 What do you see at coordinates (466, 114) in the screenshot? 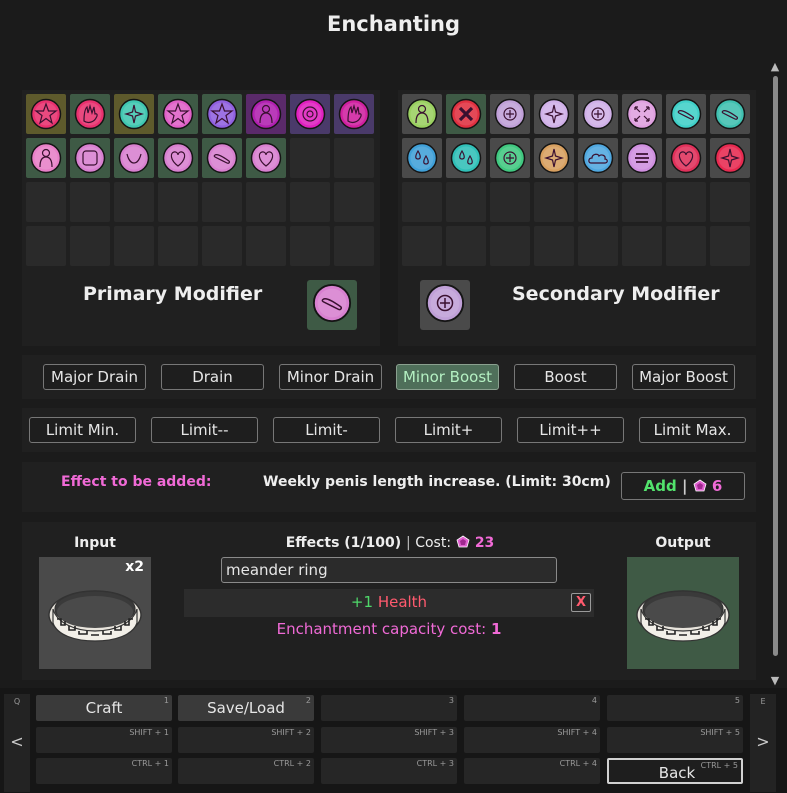
I see `red-cross-orb-slot` at bounding box center [466, 114].